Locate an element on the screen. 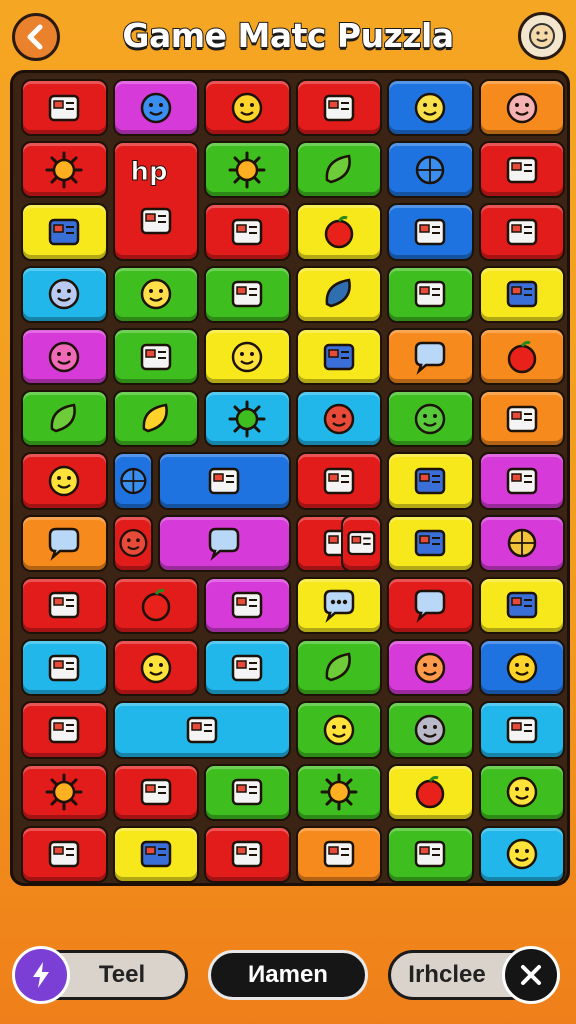 The width and height of the screenshot is (576, 1024). basket-icon is located at coordinates (430, 481).